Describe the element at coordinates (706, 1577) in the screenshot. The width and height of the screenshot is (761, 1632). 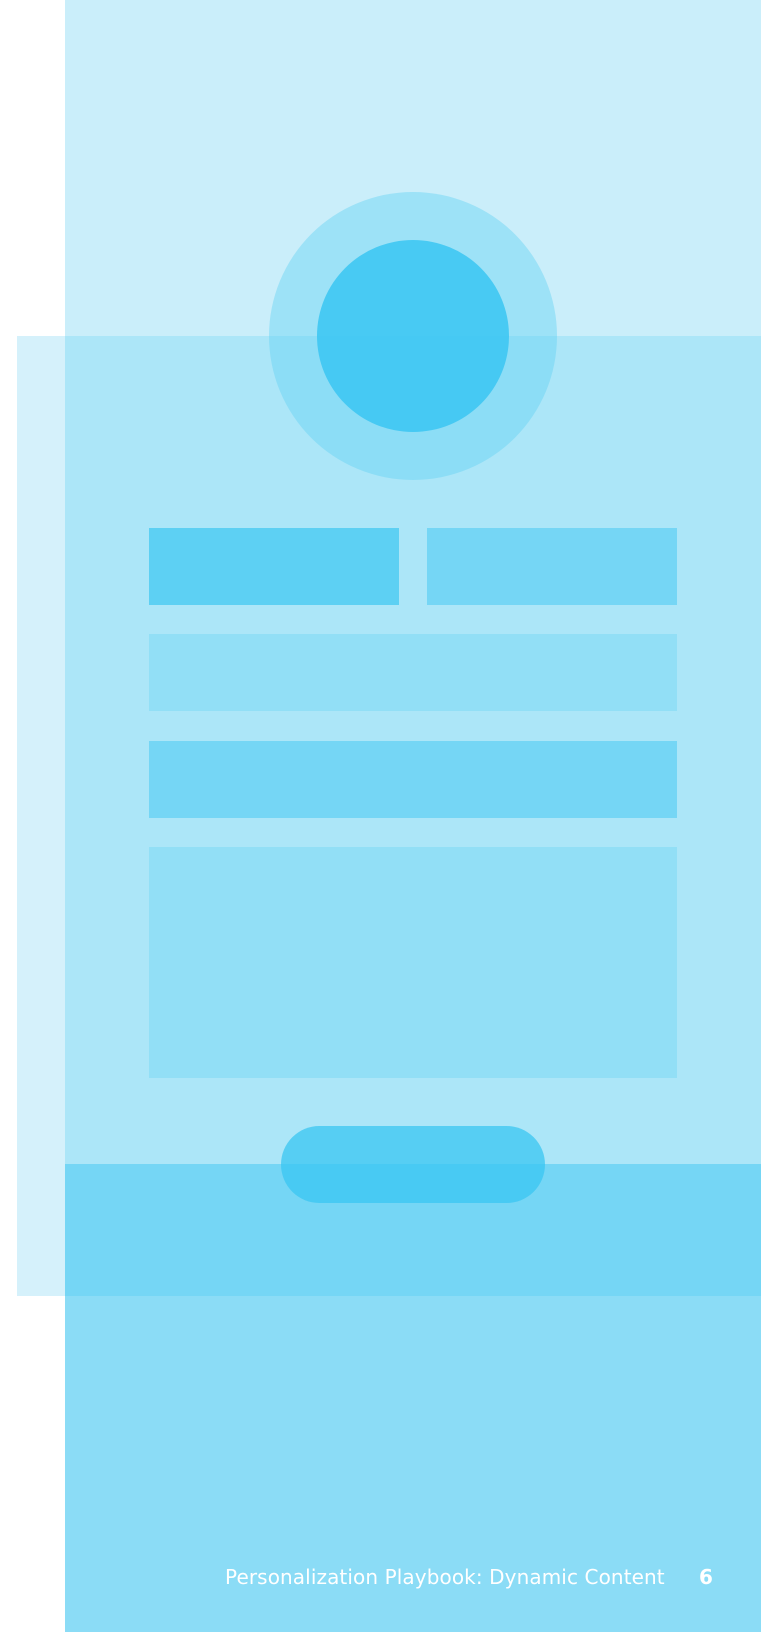
I see `page-number: 6` at that location.